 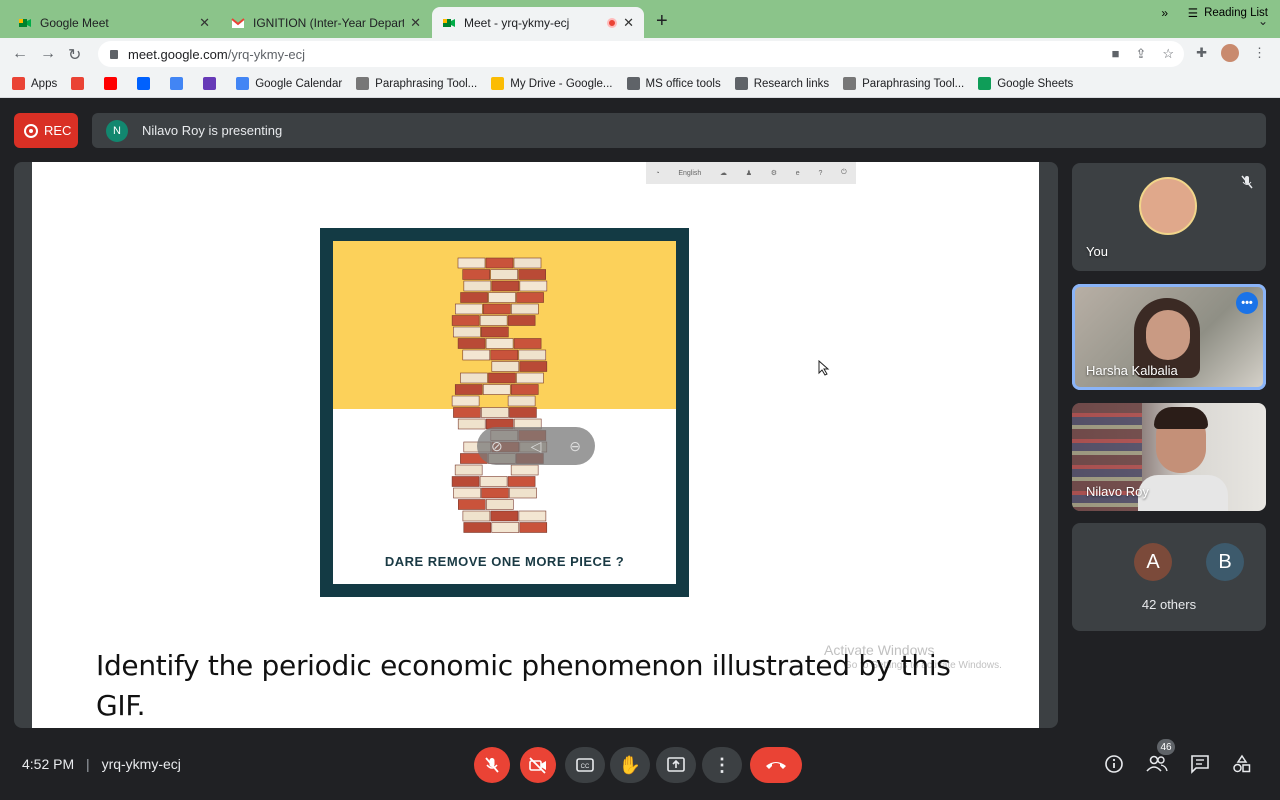 What do you see at coordinates (497, 446) in the screenshot?
I see `unpin-icon: ⊘` at bounding box center [497, 446].